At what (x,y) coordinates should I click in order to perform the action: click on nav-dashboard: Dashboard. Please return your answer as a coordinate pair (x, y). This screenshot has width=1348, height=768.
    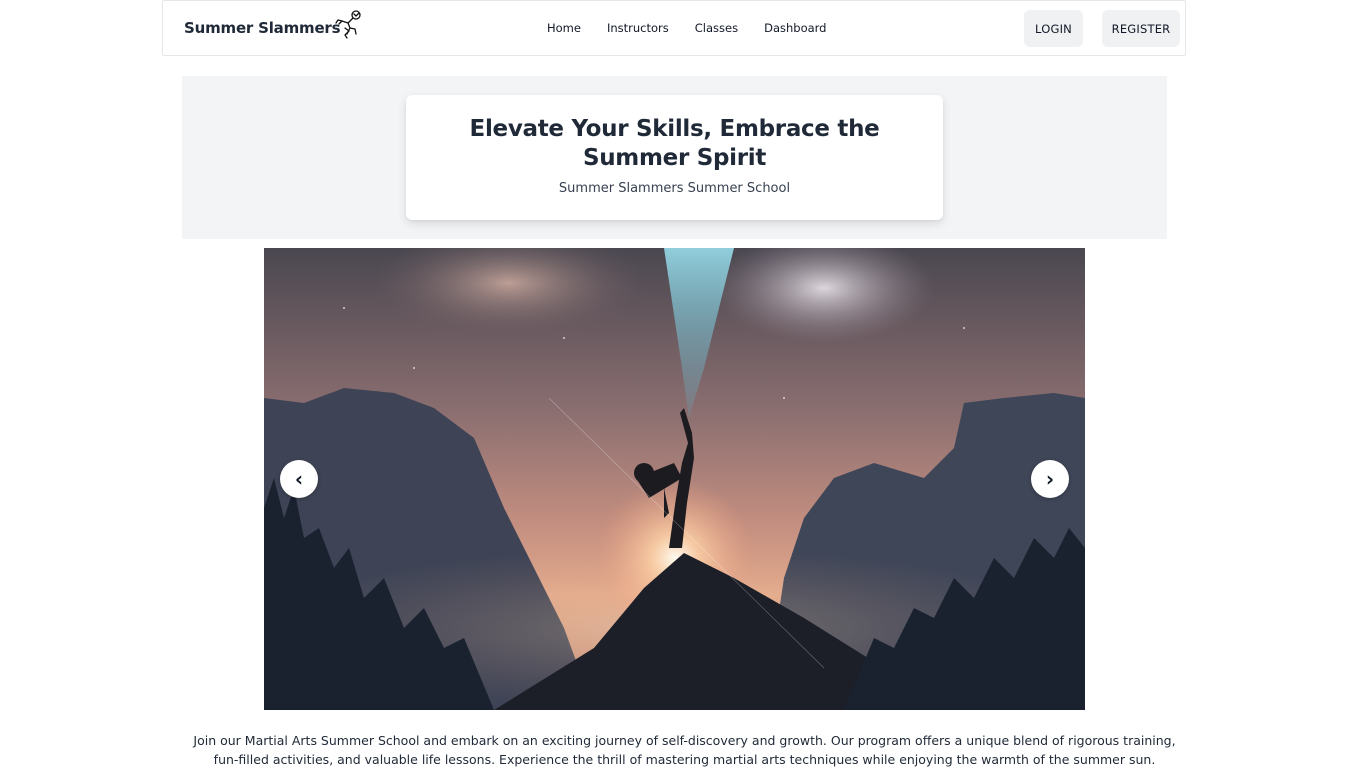
    Looking at the image, I should click on (795, 28).